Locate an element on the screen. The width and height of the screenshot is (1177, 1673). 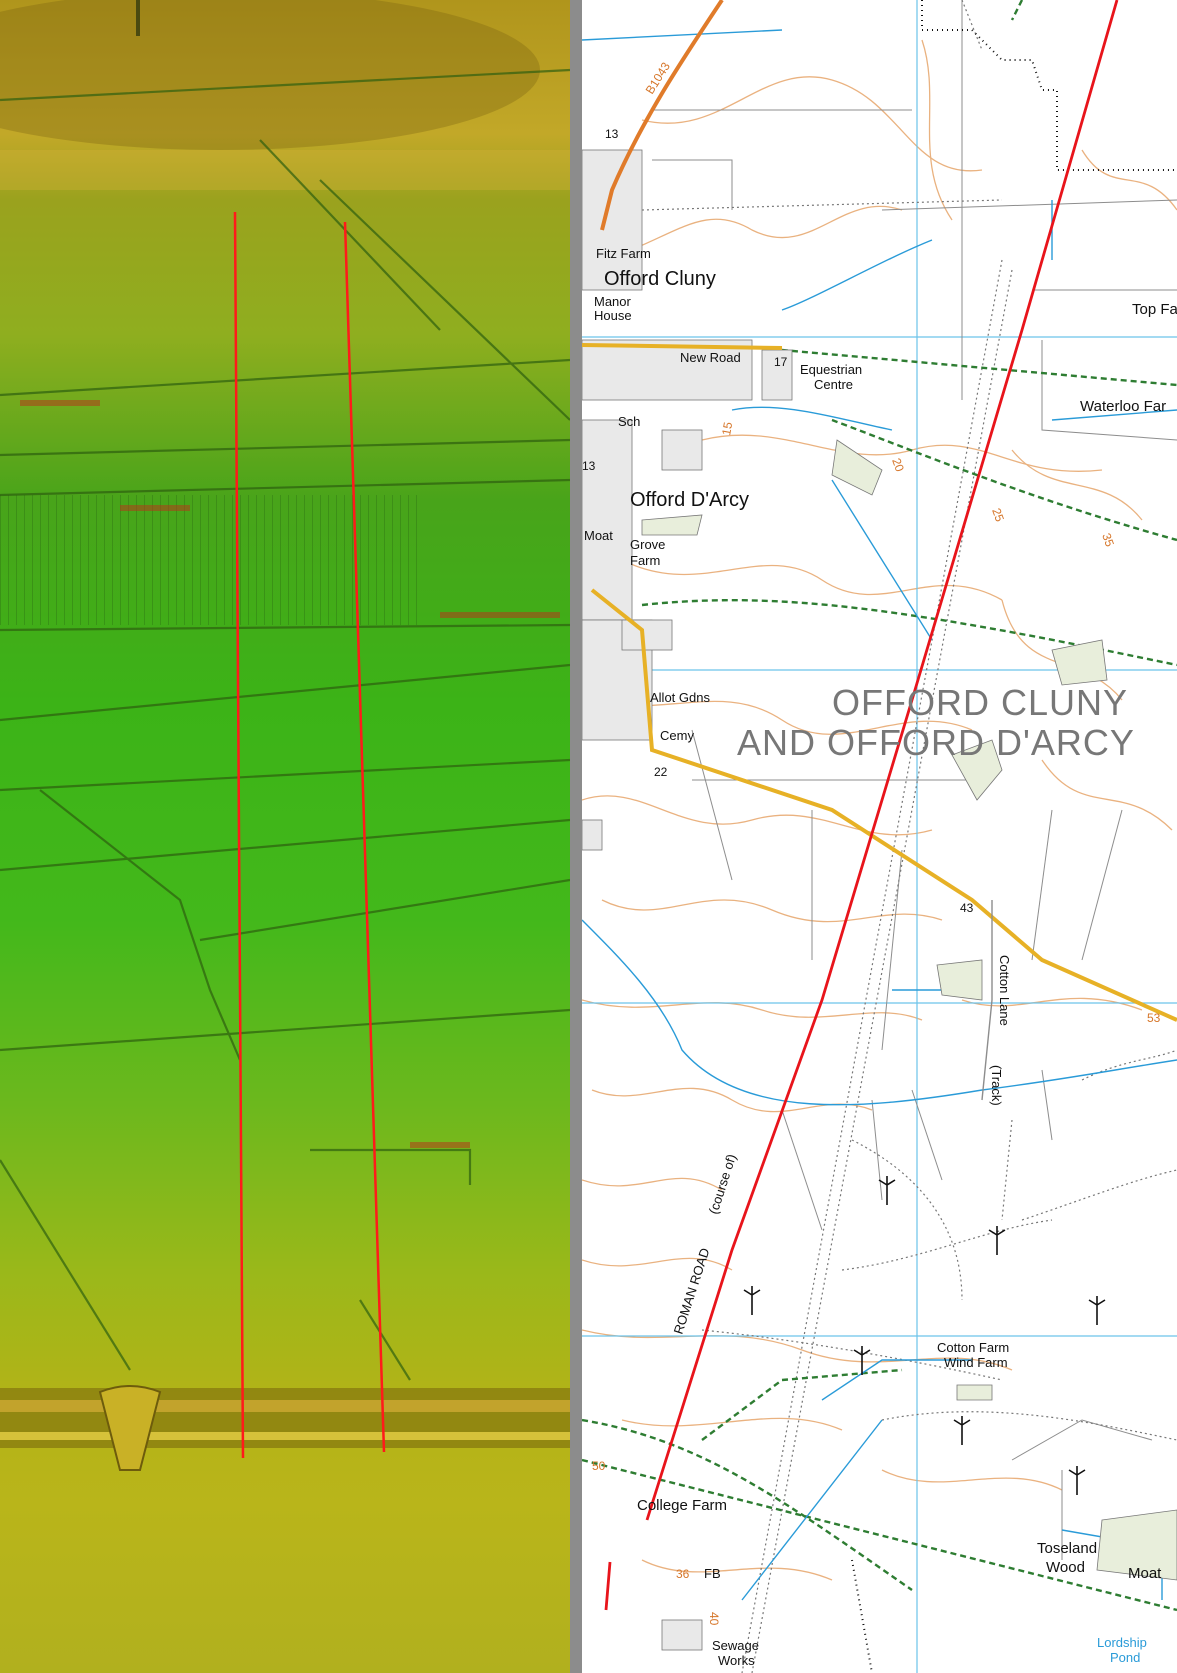
label-works: Works is located at coordinates (736, 1660).